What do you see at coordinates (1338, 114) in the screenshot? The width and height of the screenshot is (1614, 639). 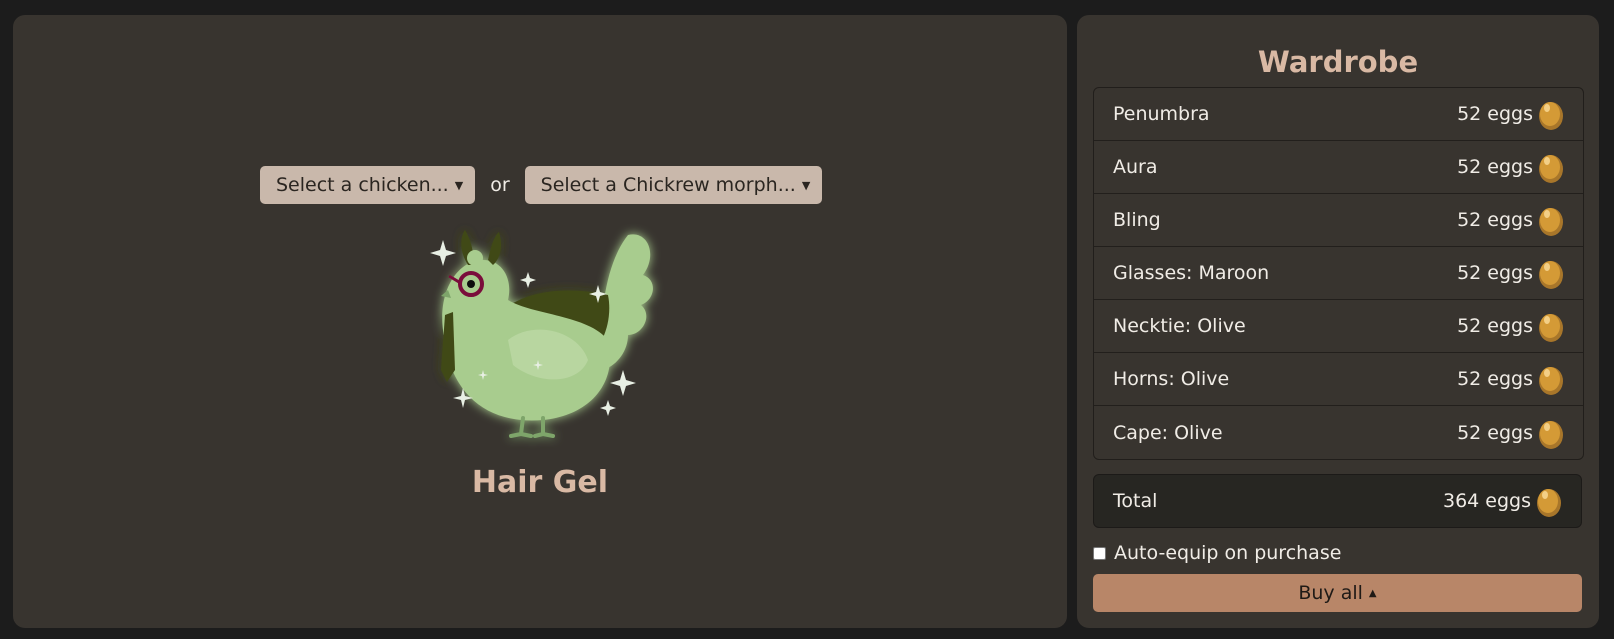 I see `list-item: Penumbra 52 eggs` at bounding box center [1338, 114].